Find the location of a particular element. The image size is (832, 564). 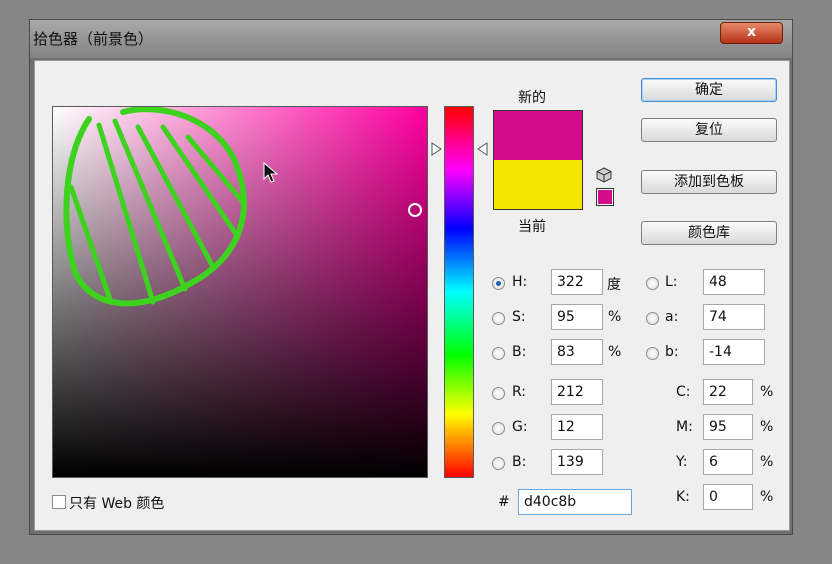

new-color-swatch is located at coordinates (538, 135).